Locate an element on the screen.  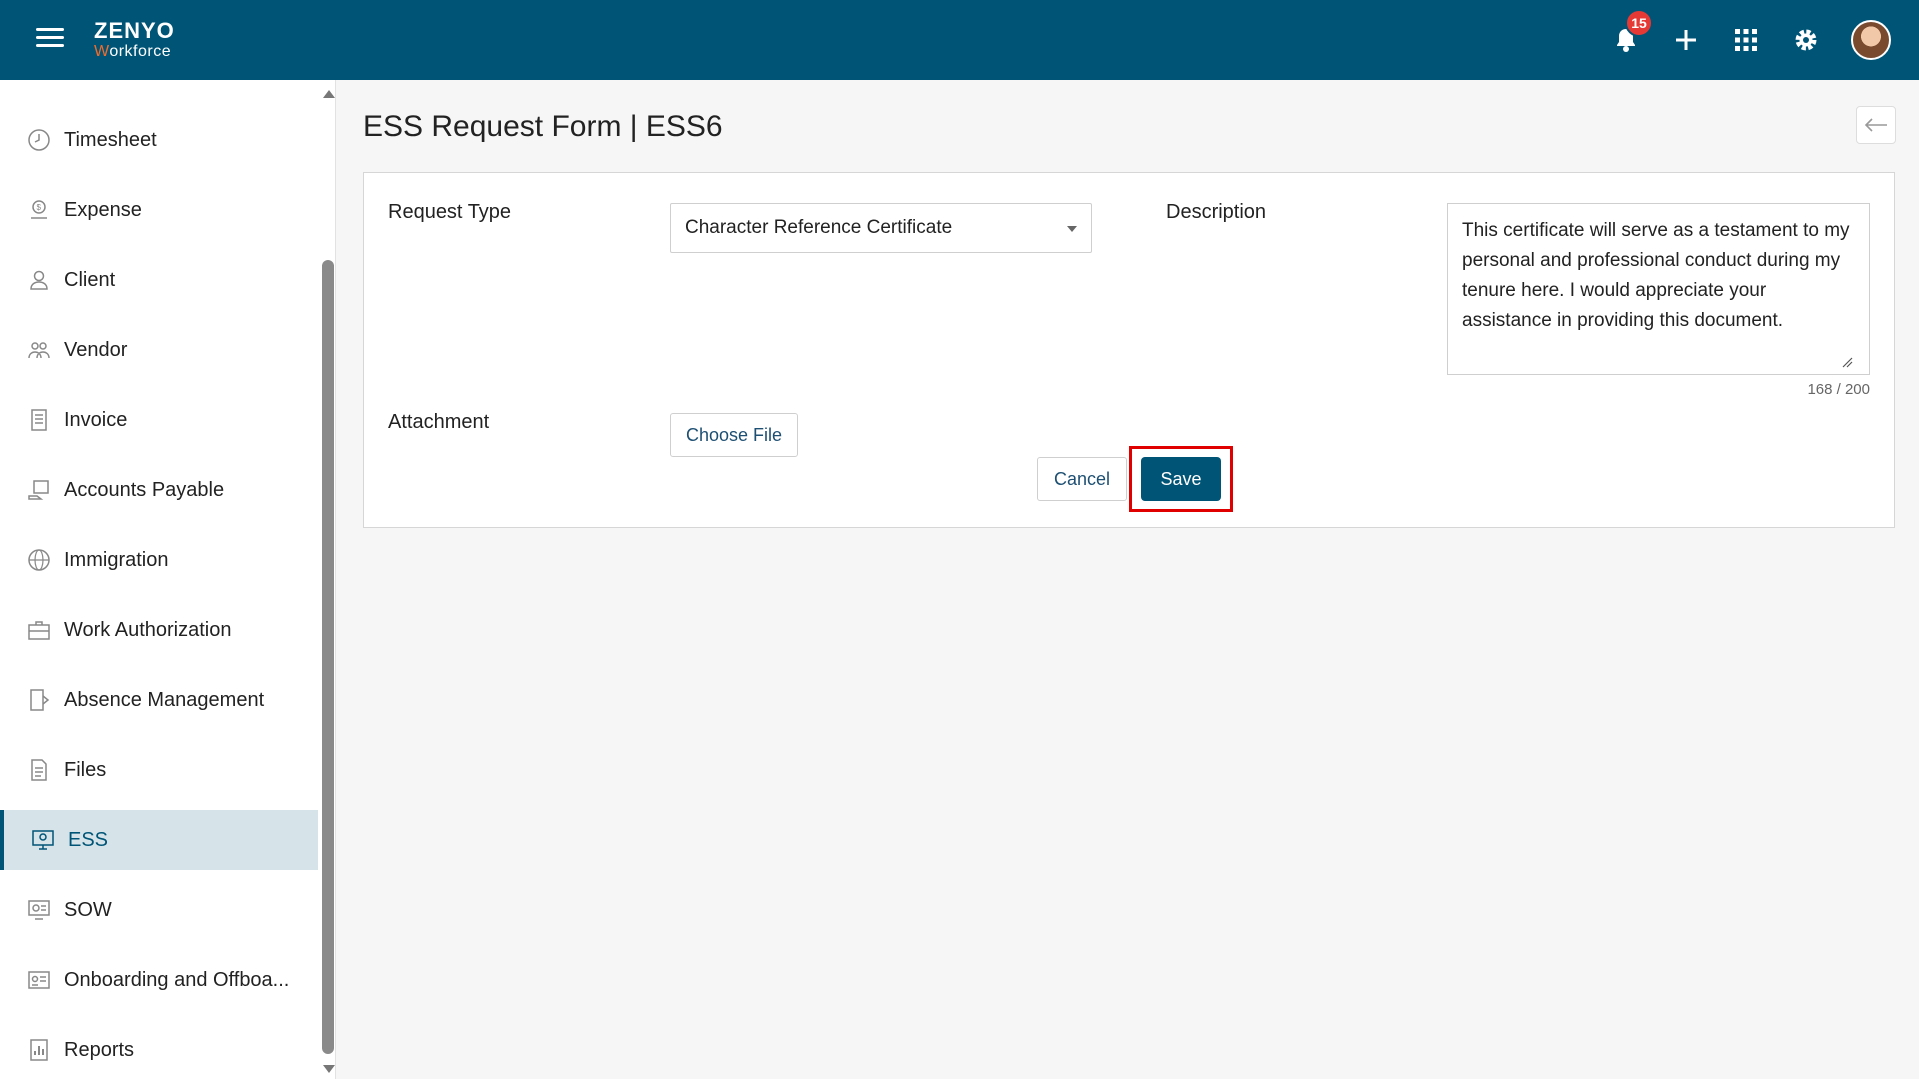
sidebar-item-immigration: Immigration is located at coordinates (159, 560).